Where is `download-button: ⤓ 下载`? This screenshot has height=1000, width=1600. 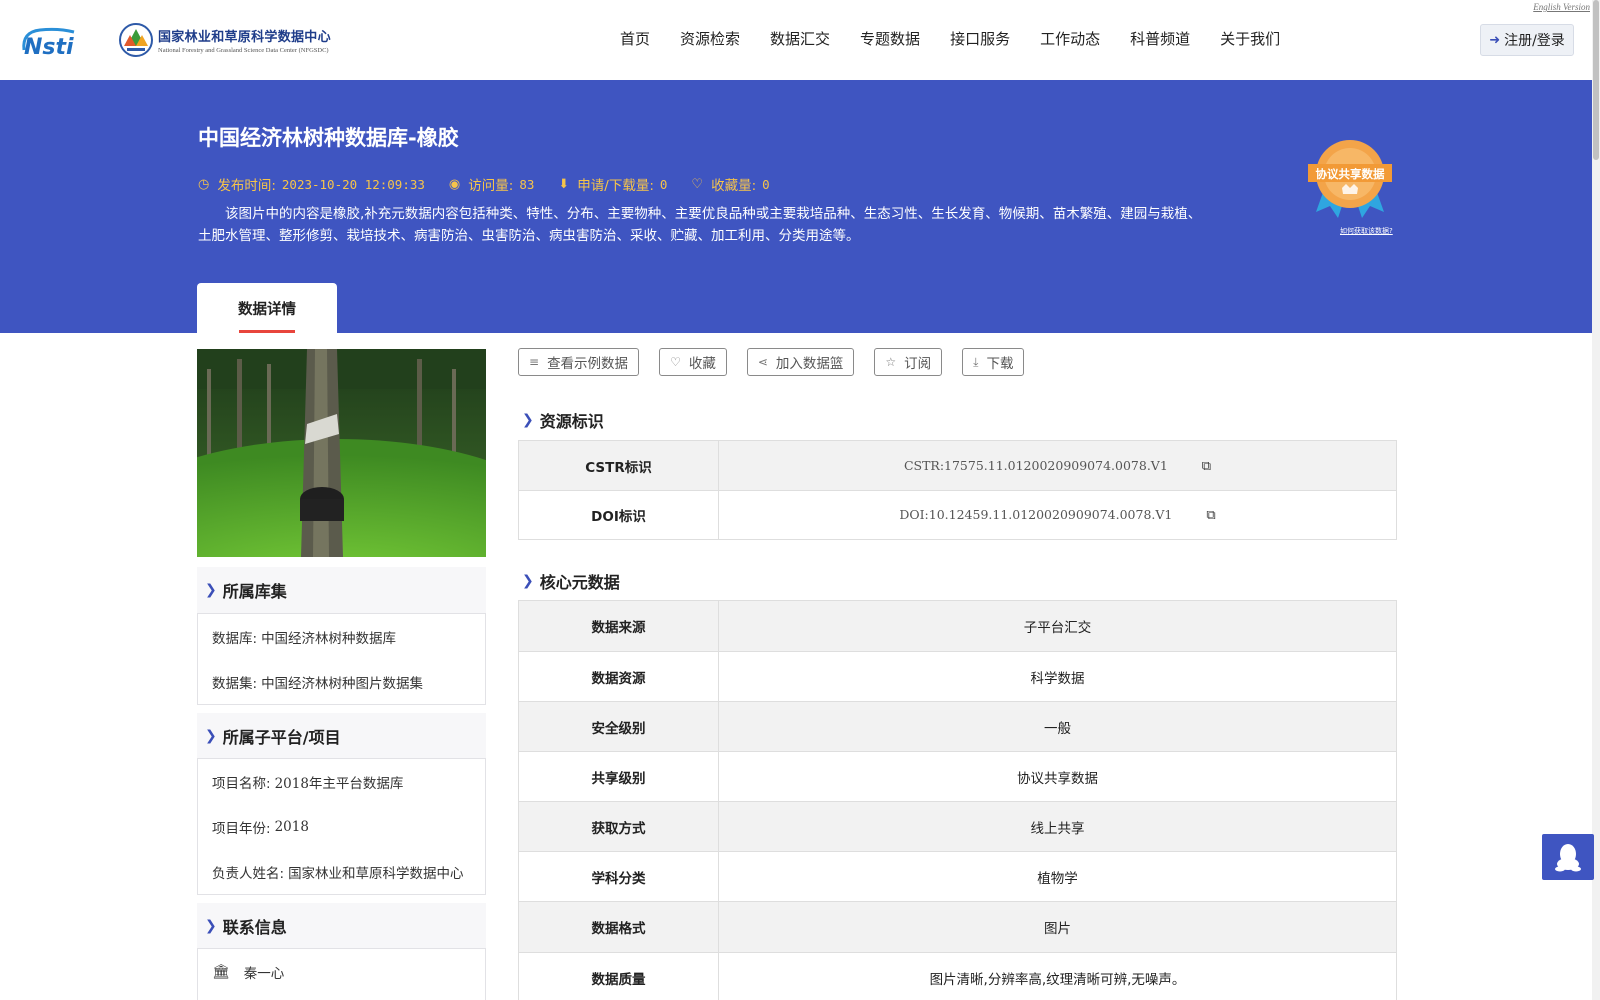 download-button: ⤓ 下载 is located at coordinates (993, 362).